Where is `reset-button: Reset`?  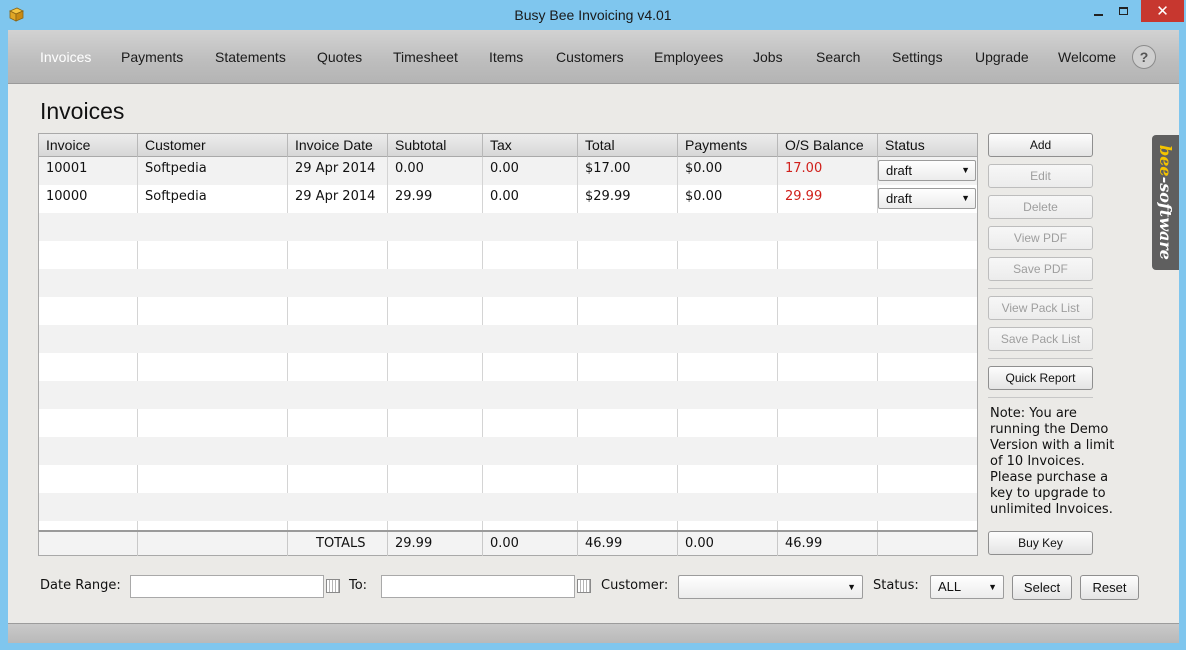
reset-button: Reset is located at coordinates (1109, 587).